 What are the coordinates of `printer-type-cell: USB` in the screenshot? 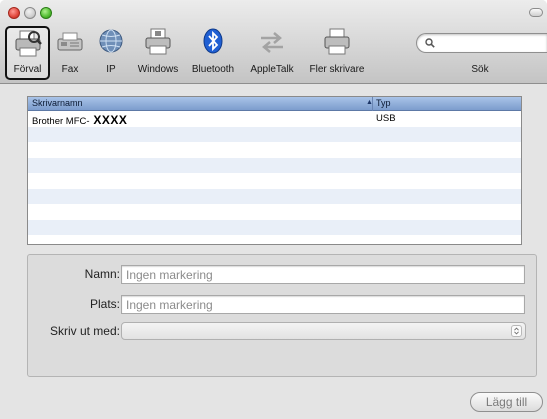 It's located at (386, 118).